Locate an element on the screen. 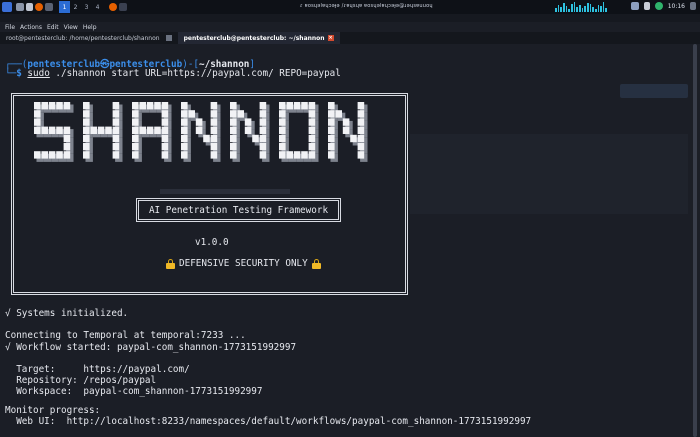 Image resolution: width=700 pixels, height=437 pixels. battery-icon is located at coordinates (658, 6).